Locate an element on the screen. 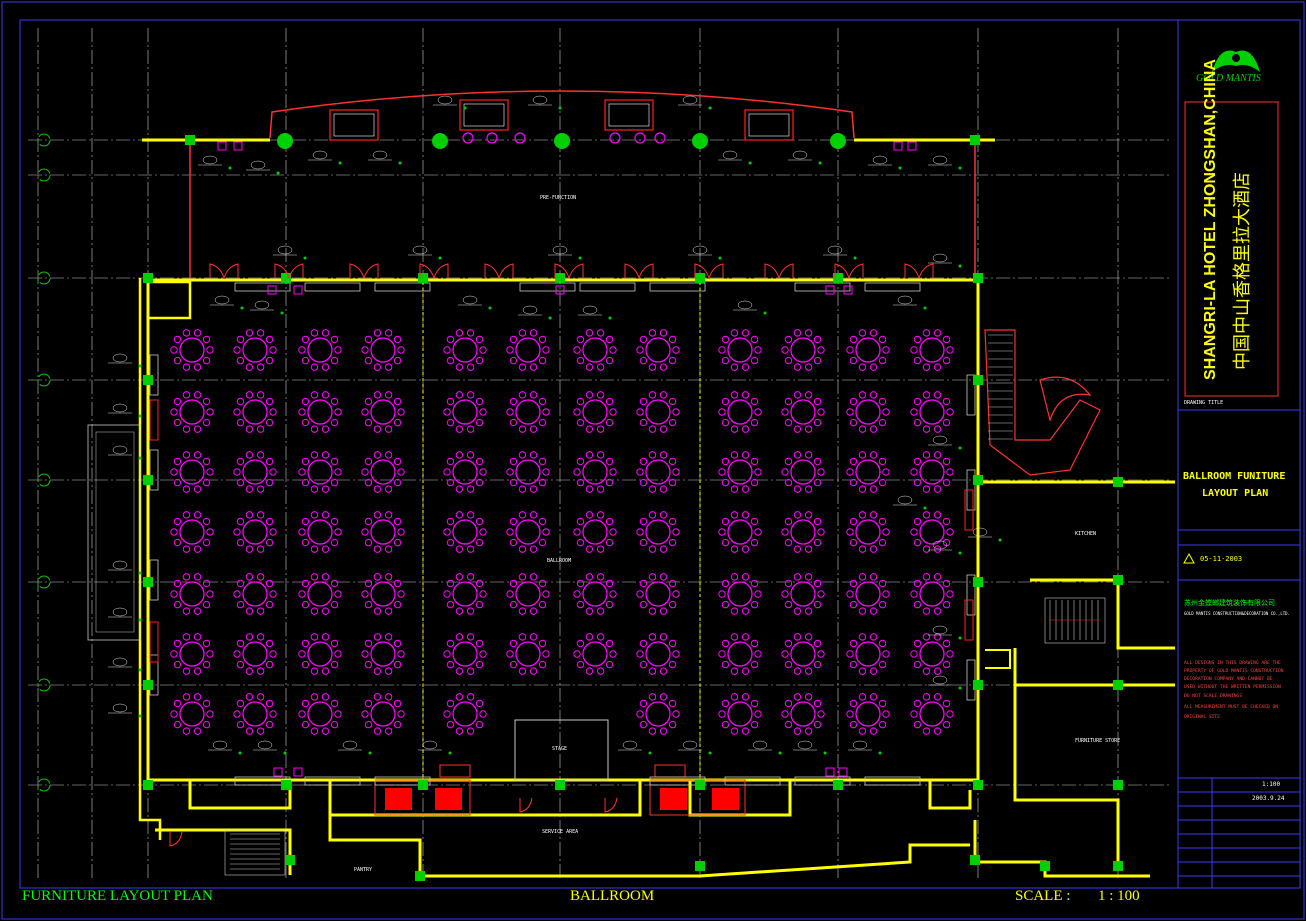 The image size is (1306, 921). side-table is located at coordinates (238, 146).